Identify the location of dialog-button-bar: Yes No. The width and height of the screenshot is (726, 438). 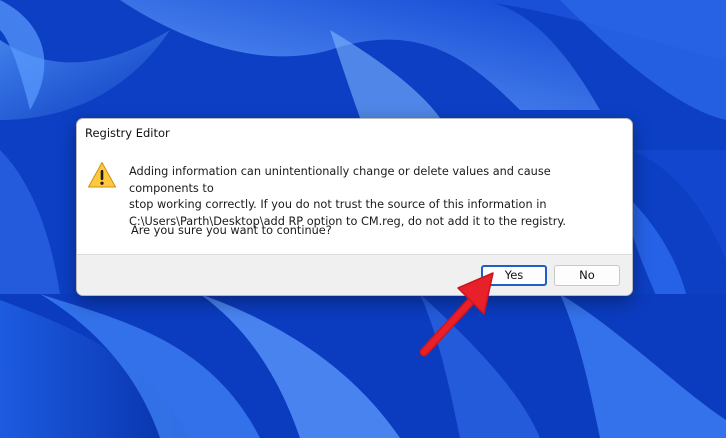
(354, 274).